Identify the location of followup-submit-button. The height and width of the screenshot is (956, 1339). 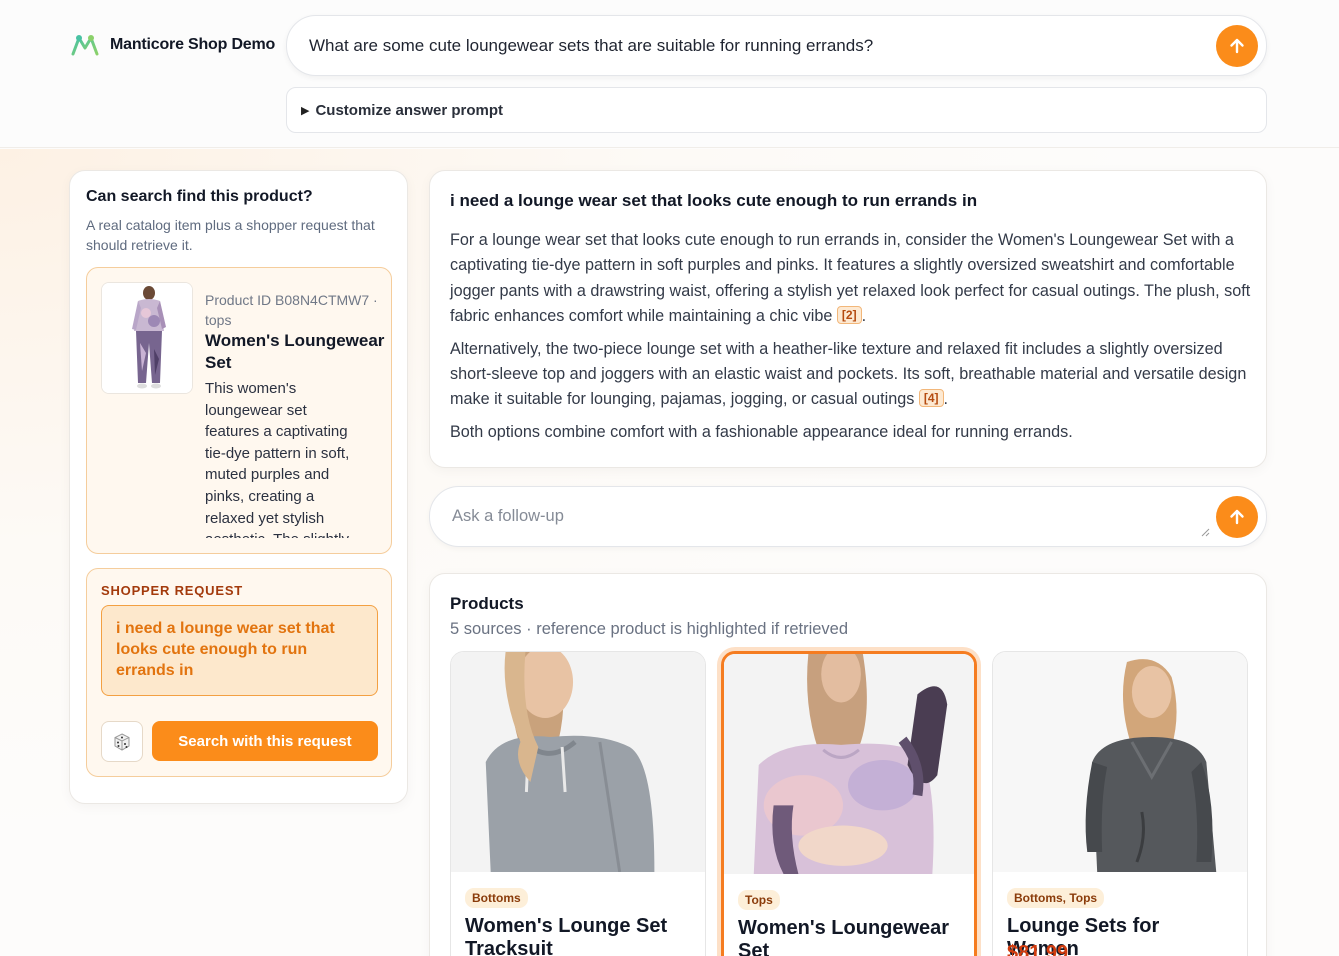
(1237, 517).